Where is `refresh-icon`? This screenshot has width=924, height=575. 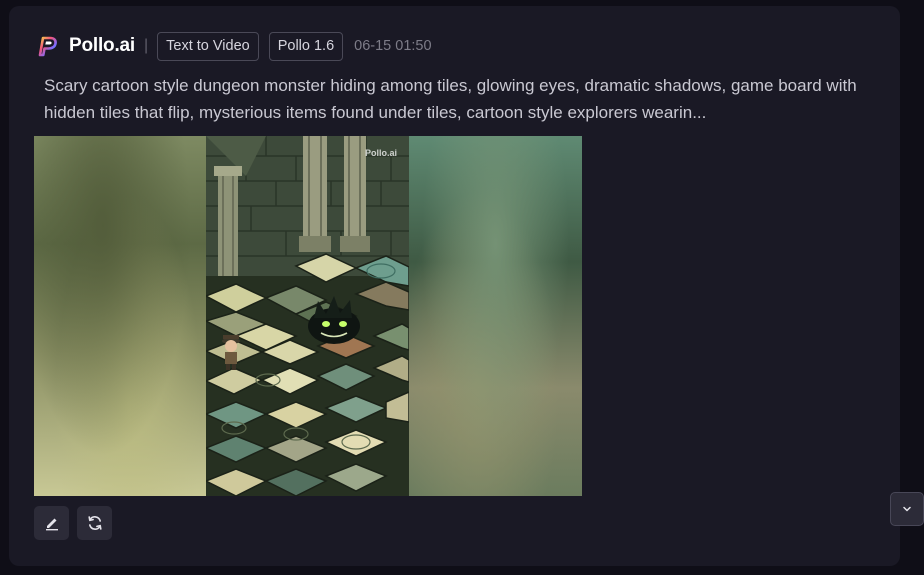 refresh-icon is located at coordinates (94, 523).